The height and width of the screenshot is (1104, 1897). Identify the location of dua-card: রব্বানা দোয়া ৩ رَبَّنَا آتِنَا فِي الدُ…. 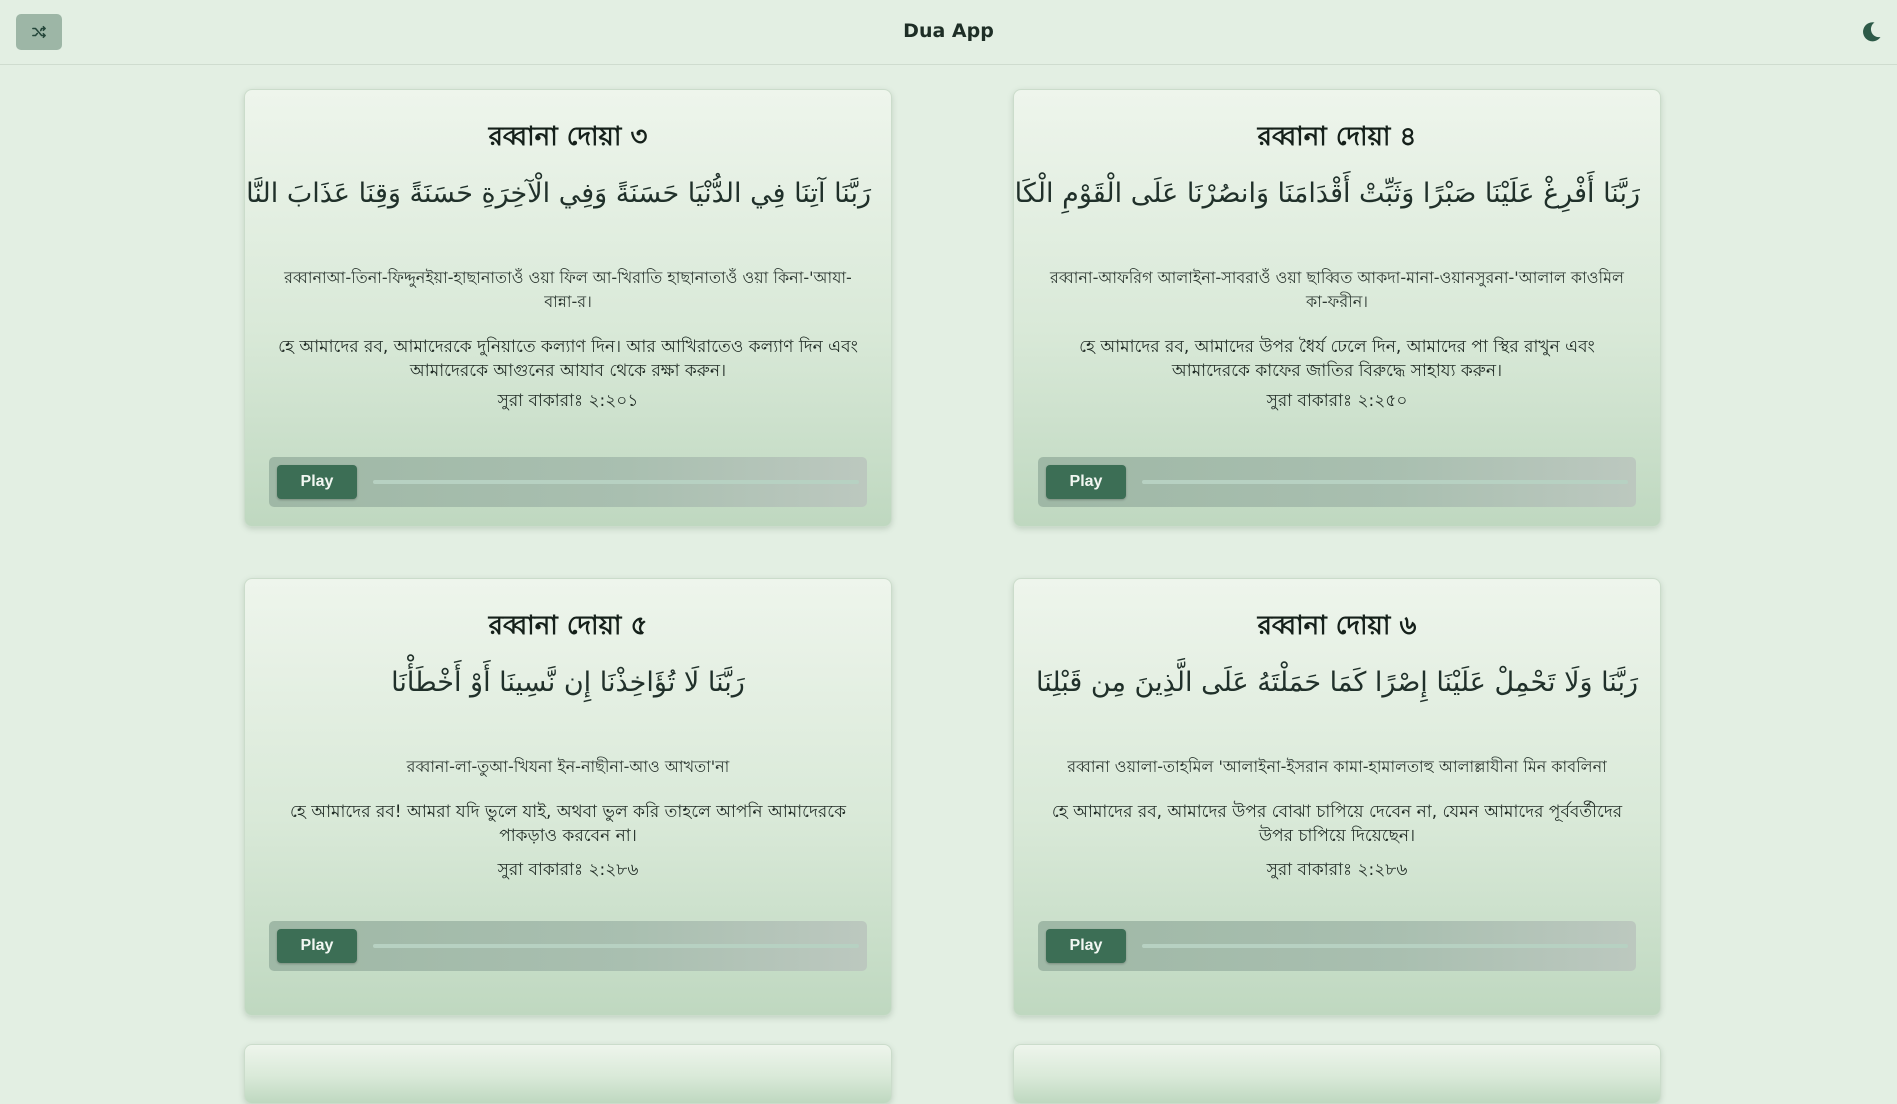
(568, 308).